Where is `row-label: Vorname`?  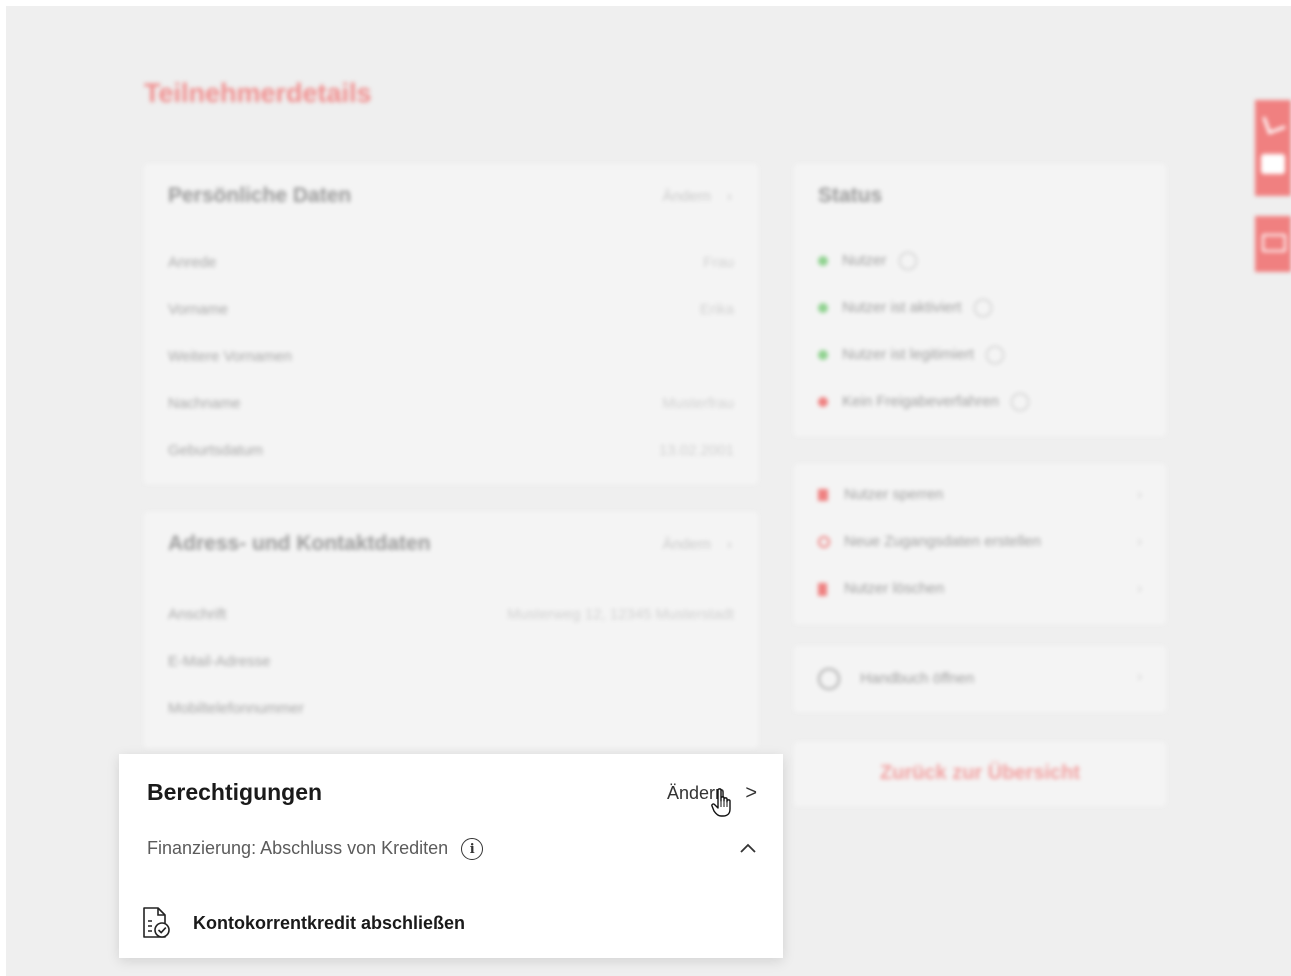 row-label: Vorname is located at coordinates (198, 309).